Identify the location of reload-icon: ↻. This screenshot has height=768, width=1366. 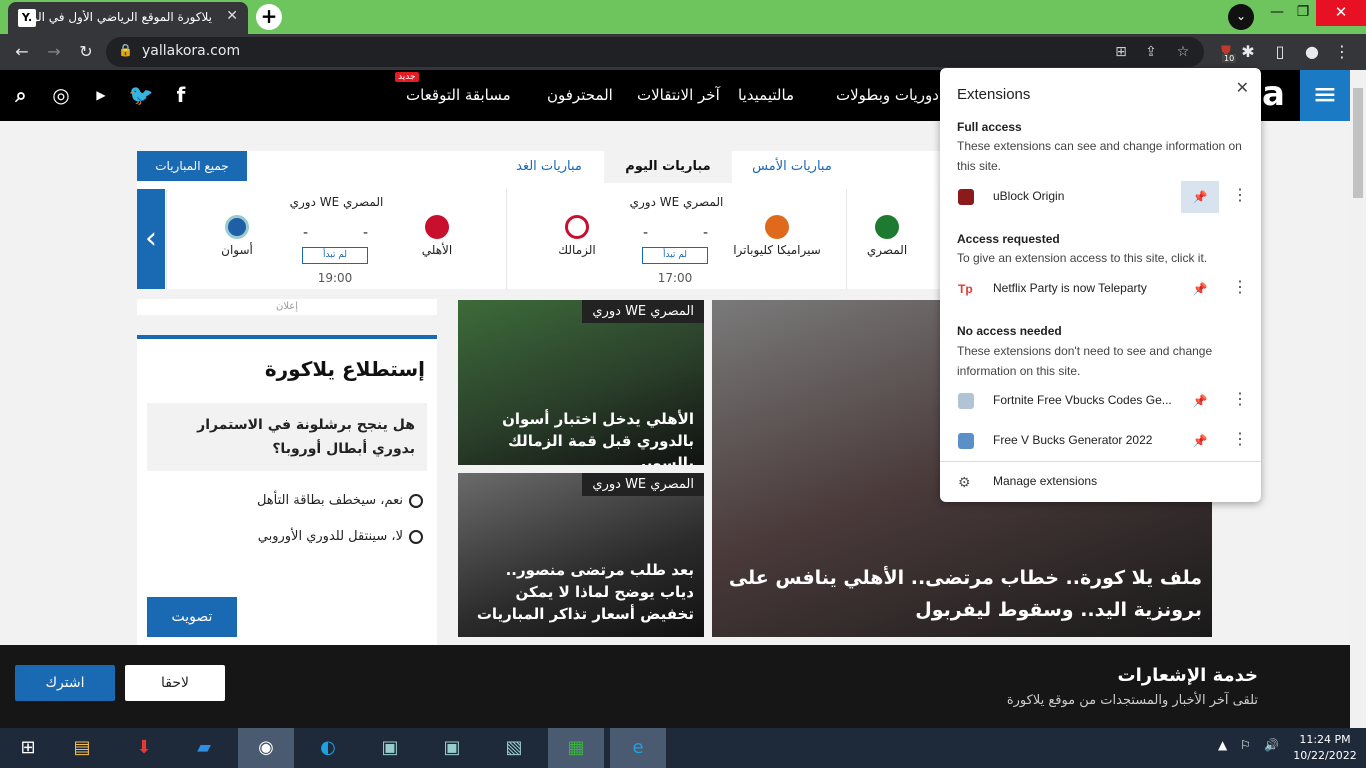
(86, 52).